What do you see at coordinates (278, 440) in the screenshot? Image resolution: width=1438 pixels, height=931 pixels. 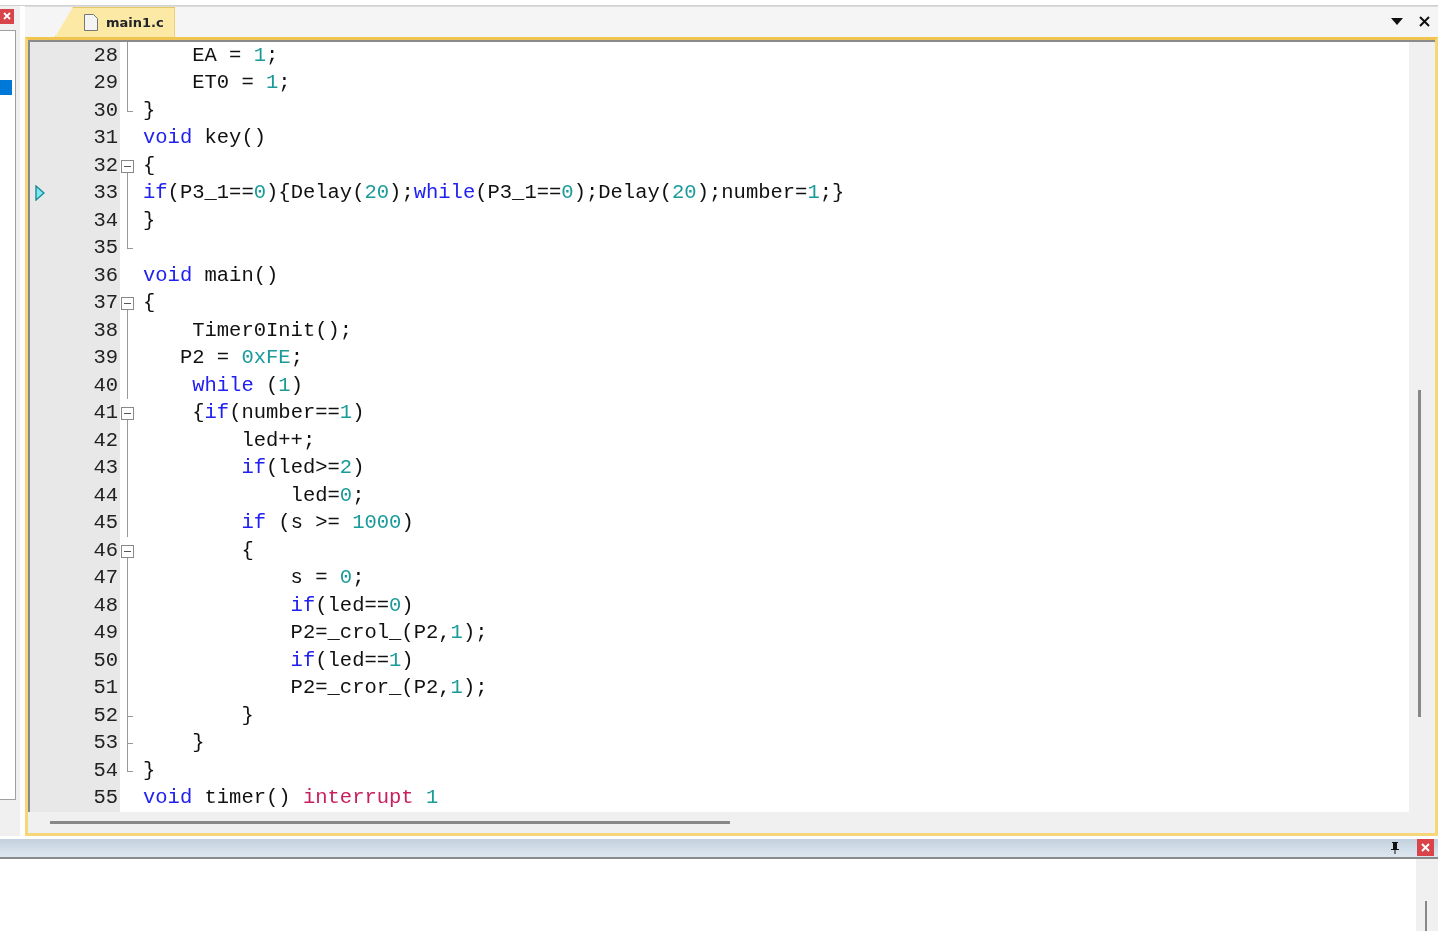 I see `code-line: led++;` at bounding box center [278, 440].